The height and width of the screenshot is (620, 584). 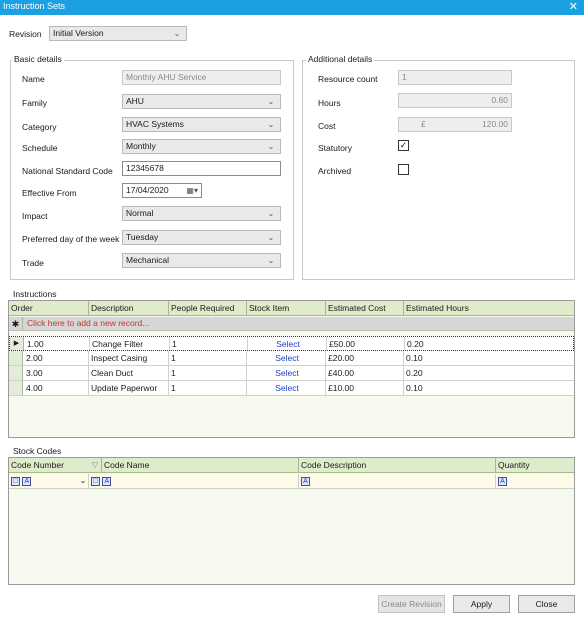 I want to click on family-dropdown: AHU ⌄, so click(x=201, y=101).